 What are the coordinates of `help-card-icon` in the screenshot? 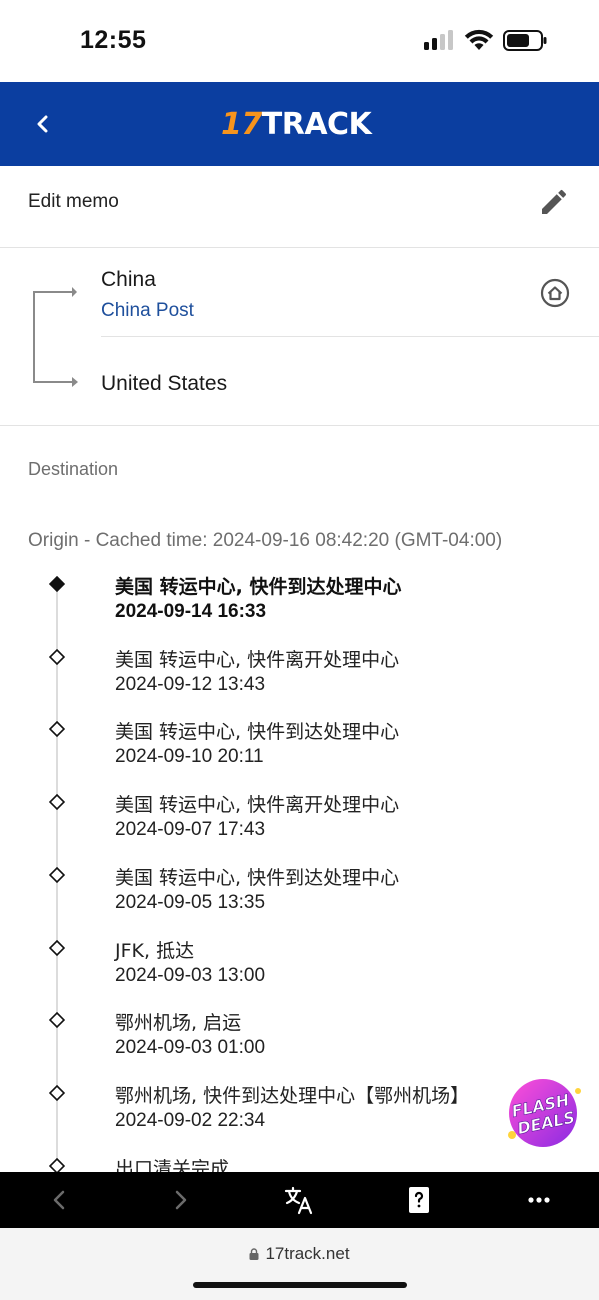 It's located at (419, 1200).